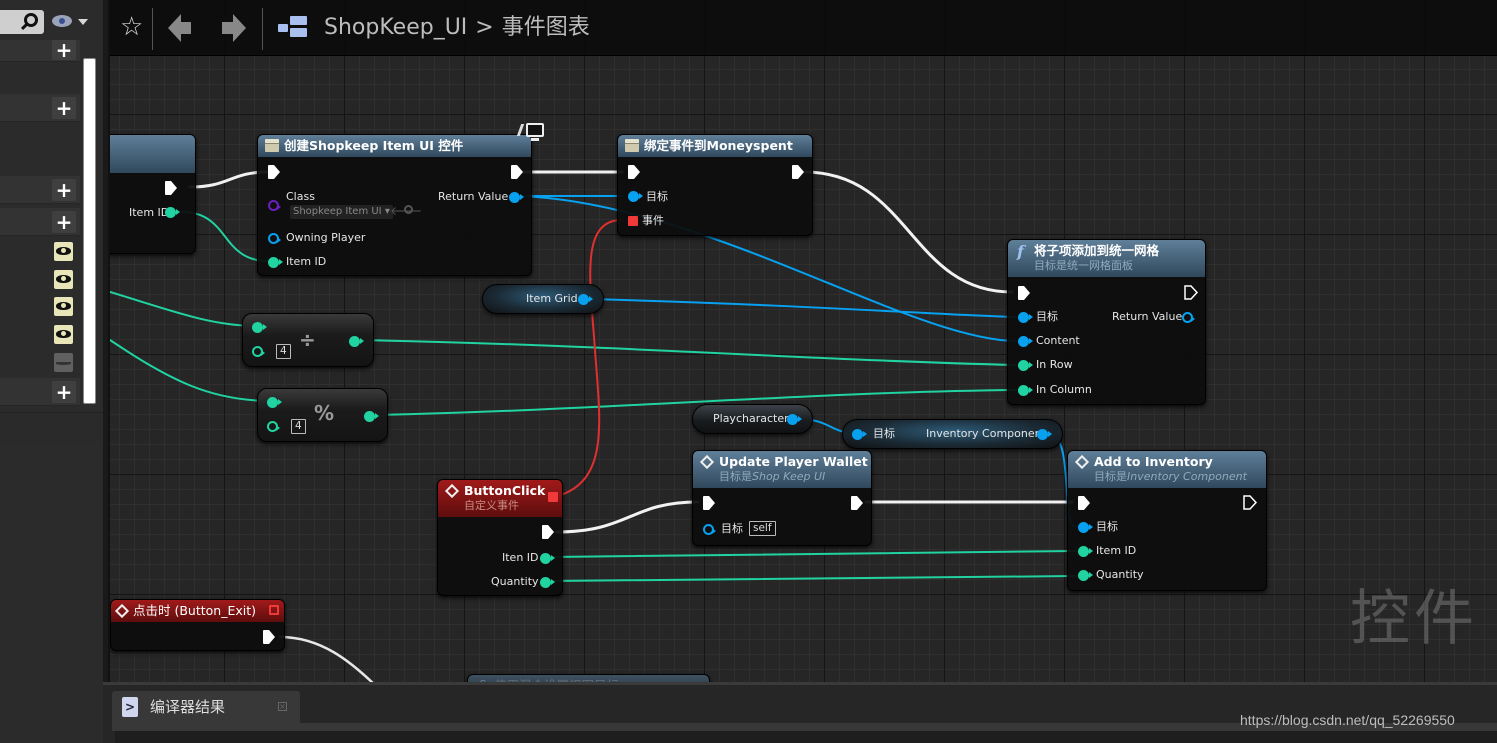  I want to click on owning-player-input-pin, so click(274, 238).